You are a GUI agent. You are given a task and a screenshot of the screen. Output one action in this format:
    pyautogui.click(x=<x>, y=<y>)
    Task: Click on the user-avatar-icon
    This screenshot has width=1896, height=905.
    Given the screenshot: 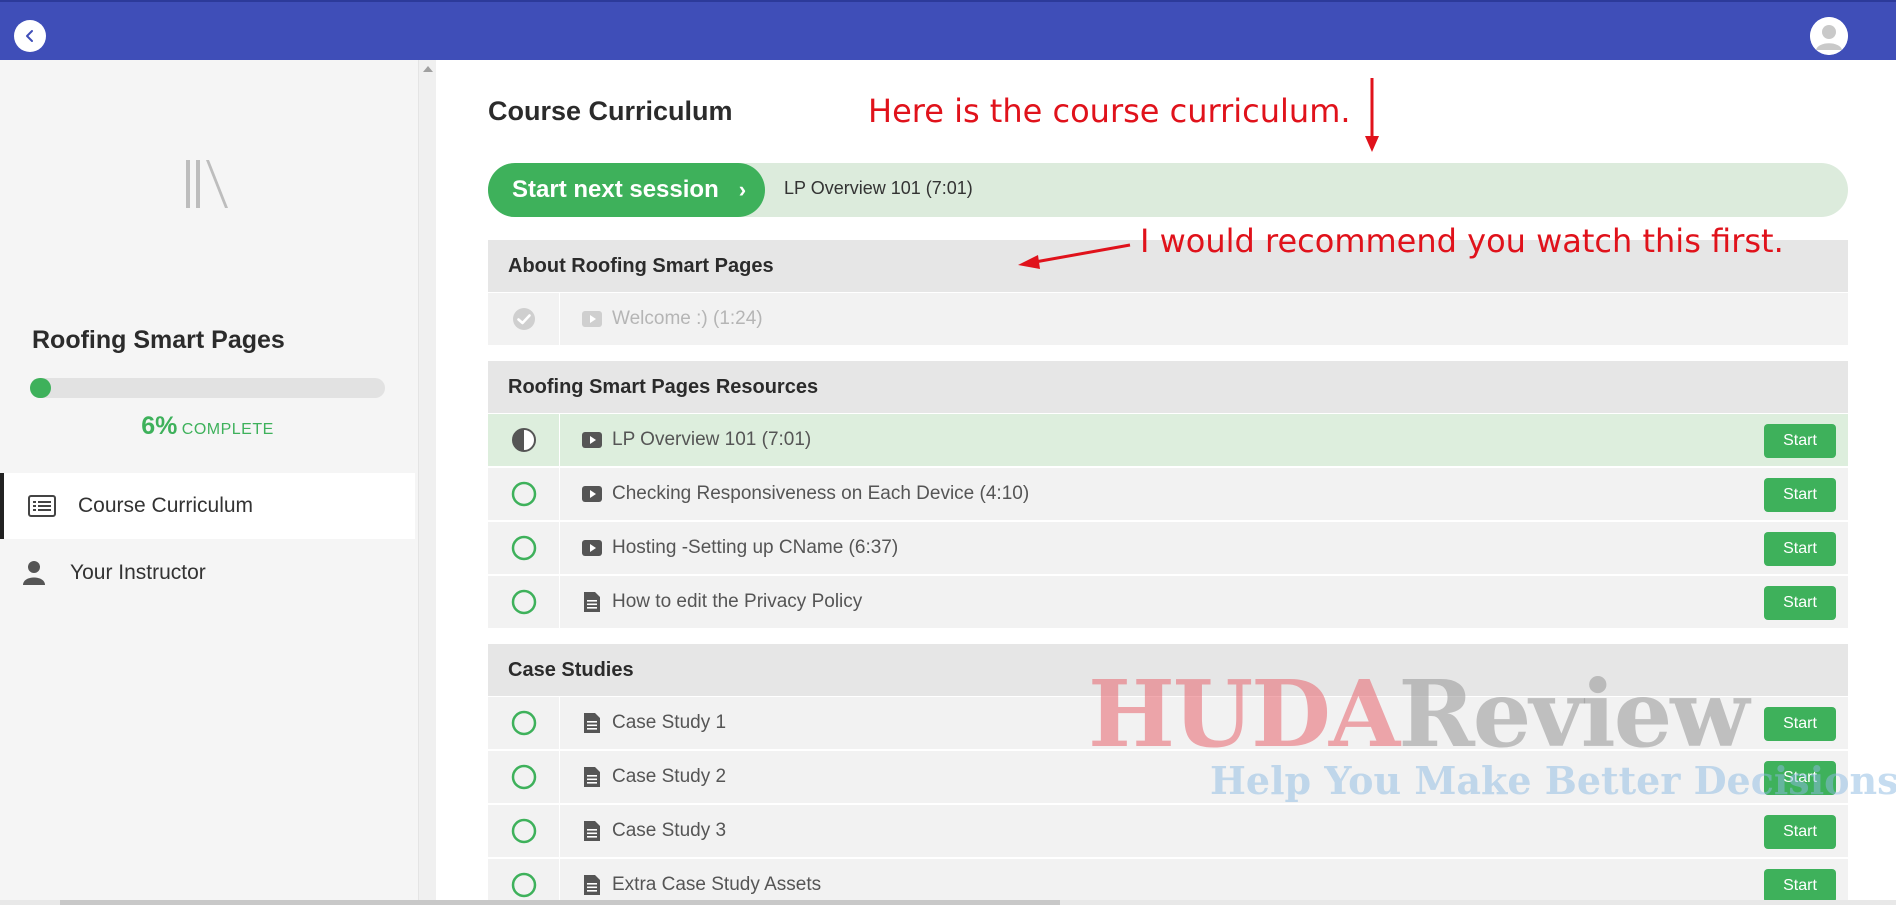 What is the action you would take?
    pyautogui.click(x=1829, y=36)
    